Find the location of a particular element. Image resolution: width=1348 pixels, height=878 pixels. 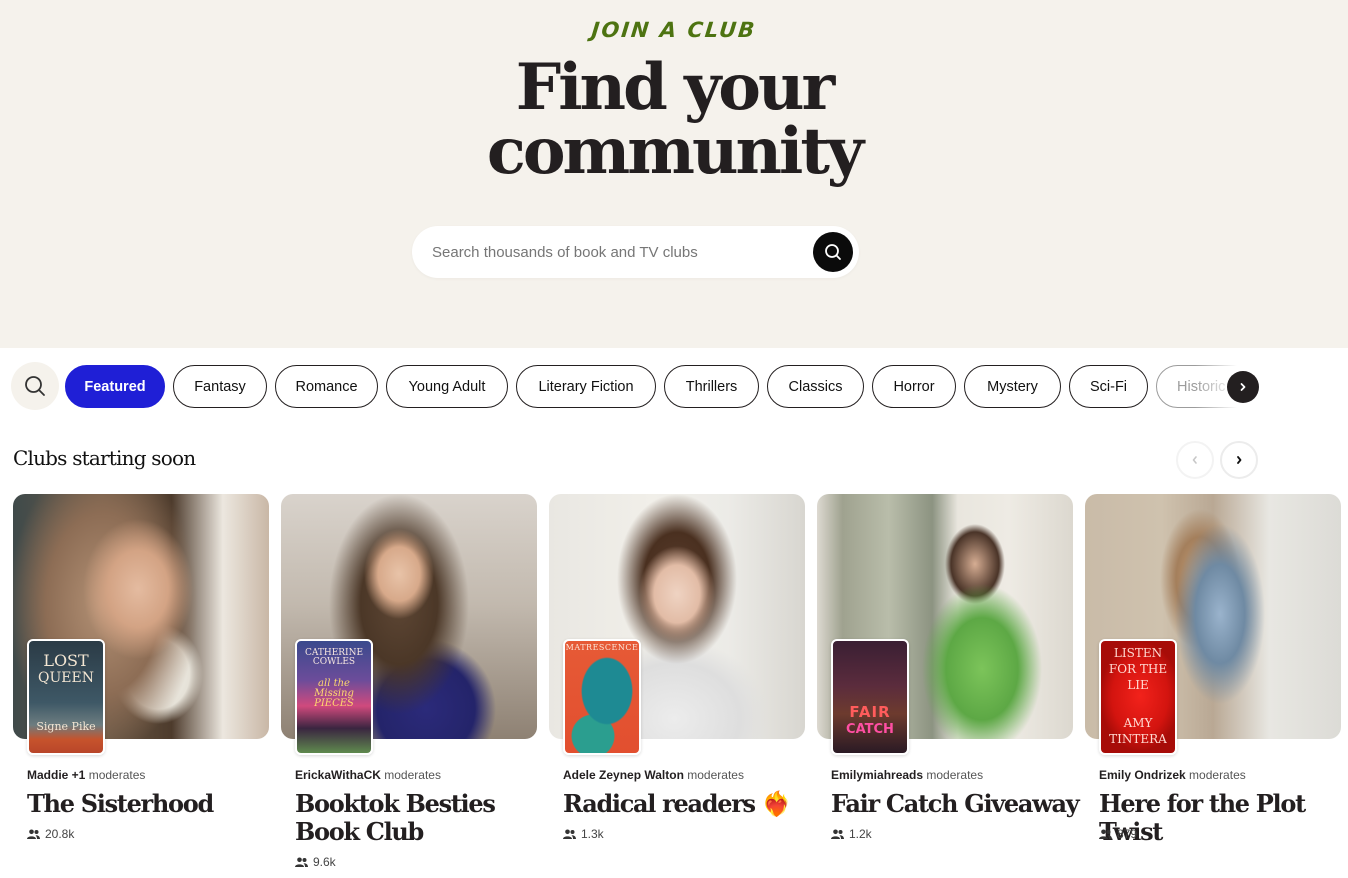

moderator-name: Adele Zeynep Walton is located at coordinates (623, 775).